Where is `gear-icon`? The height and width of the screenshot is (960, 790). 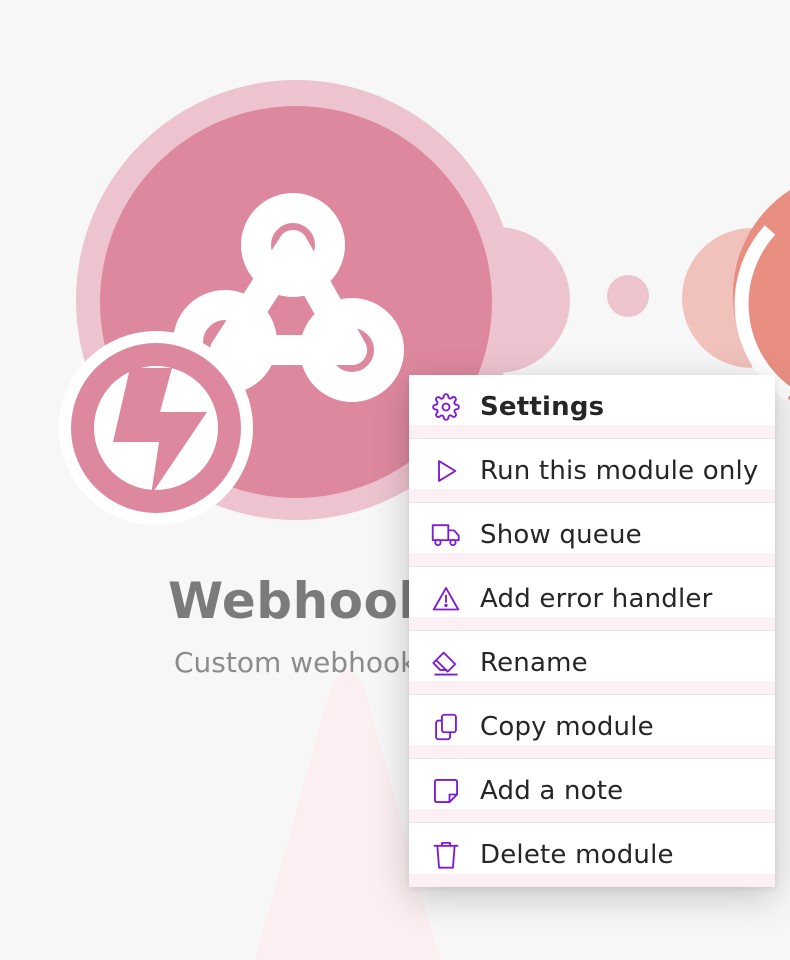 gear-icon is located at coordinates (446, 407).